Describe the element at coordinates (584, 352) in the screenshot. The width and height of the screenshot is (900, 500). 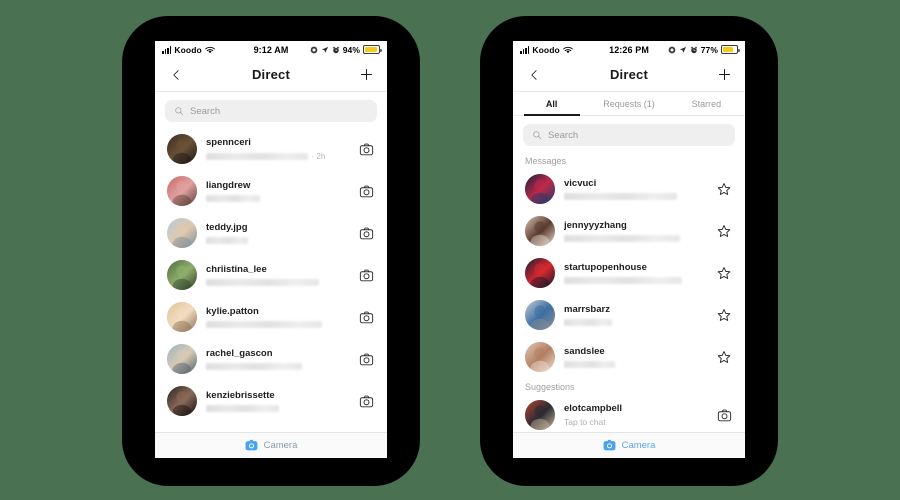
I see `username-label: sandslee` at that location.